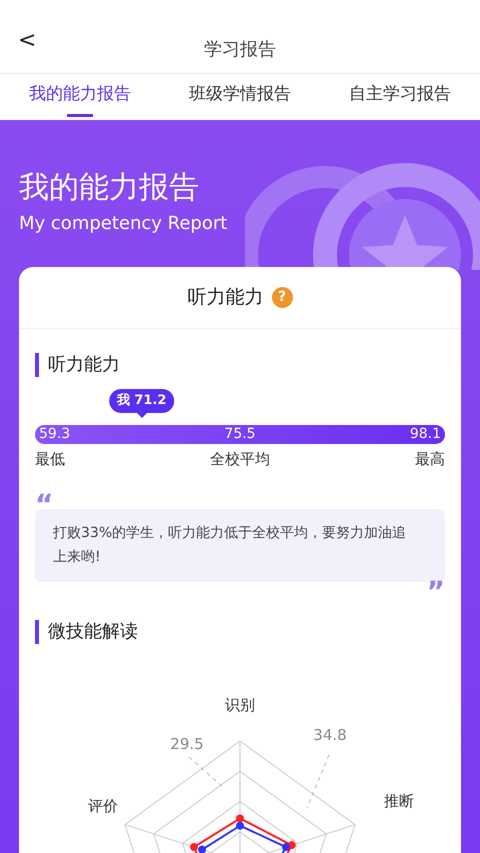 This screenshot has width=480, height=853. Describe the element at coordinates (142, 415) in the screenshot. I see `tooltip-pointer` at that location.